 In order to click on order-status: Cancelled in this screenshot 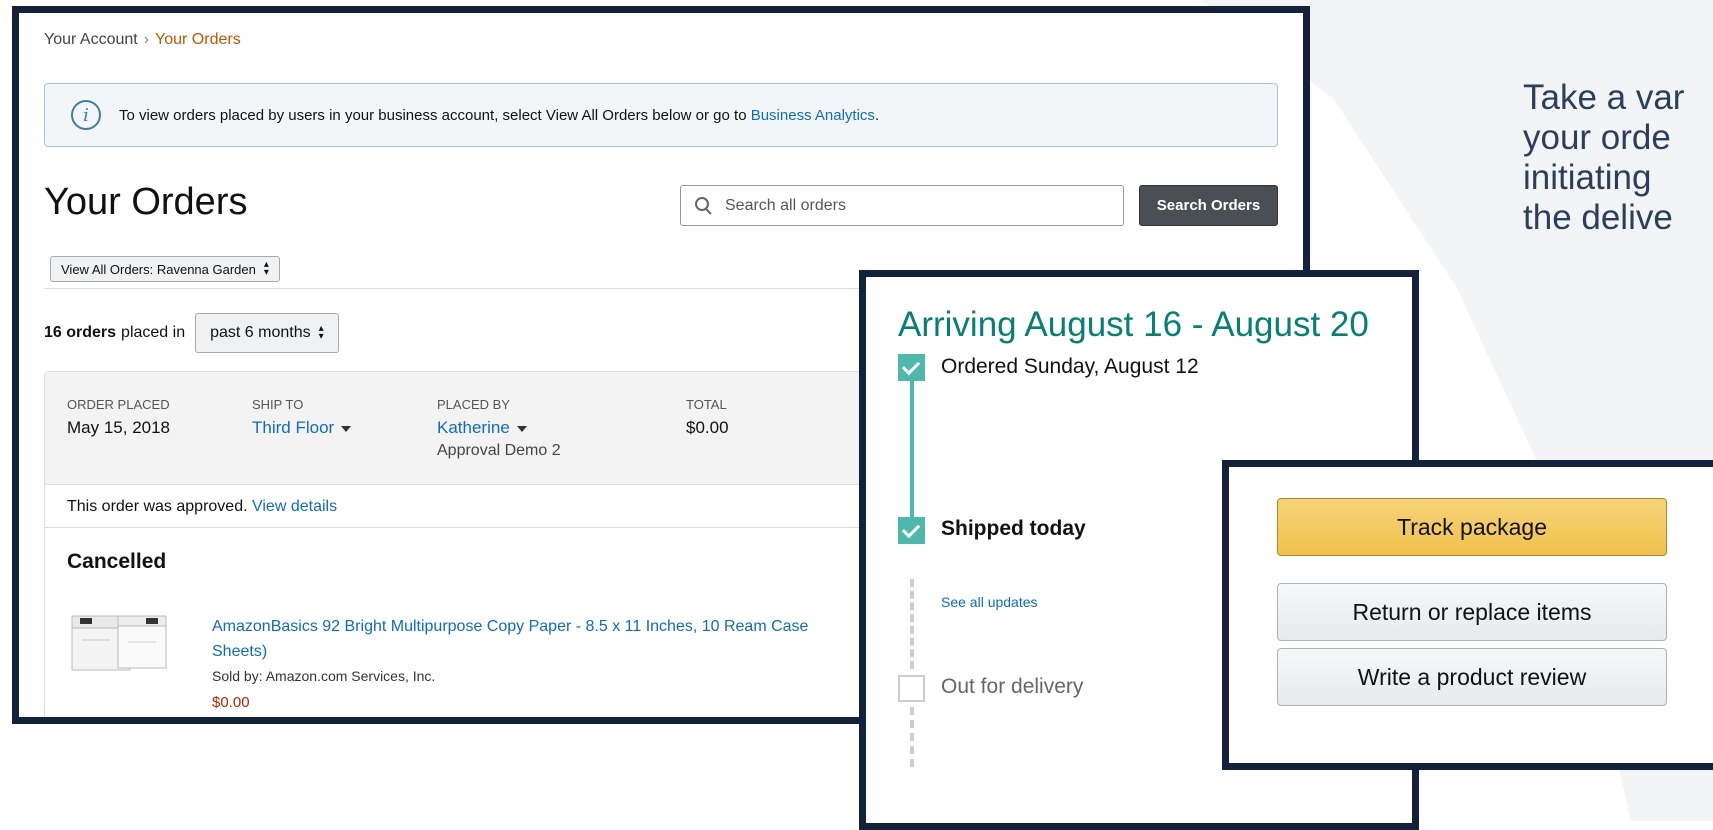, I will do `click(117, 561)`.